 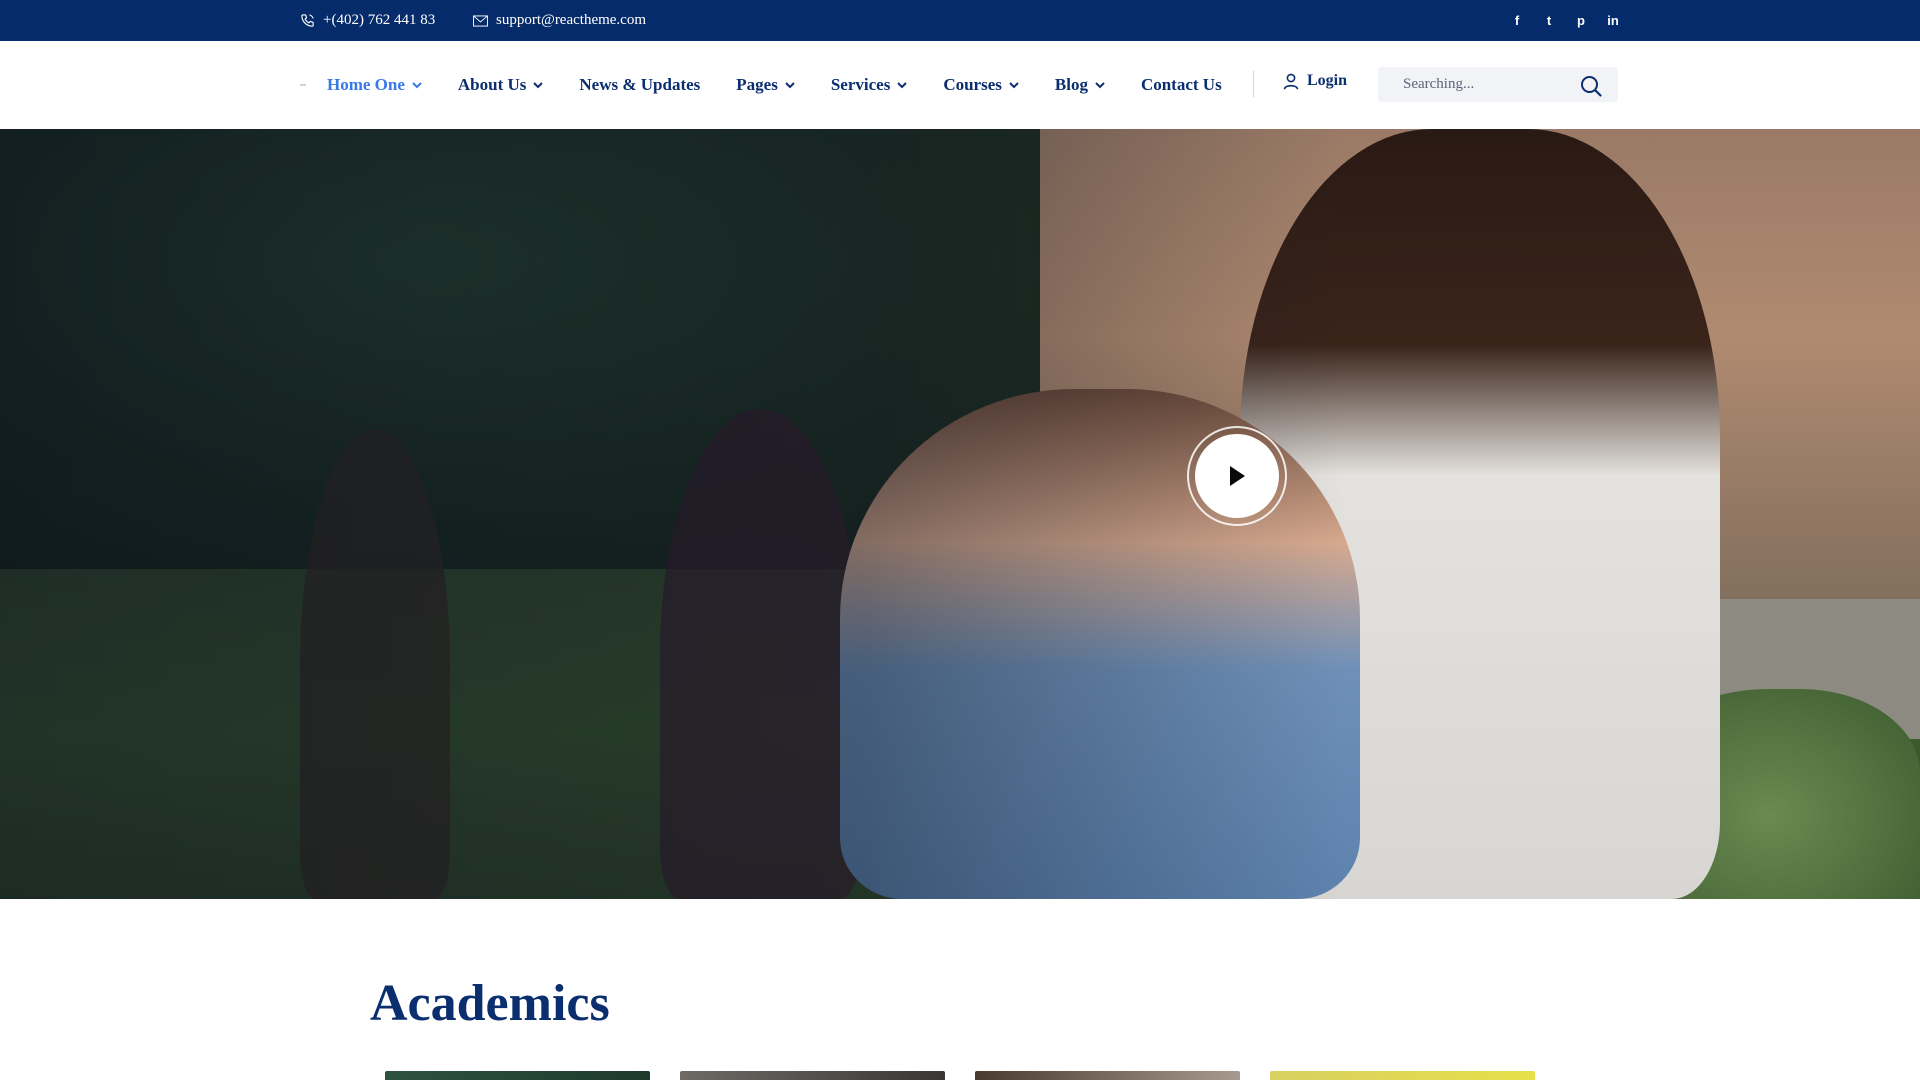 What do you see at coordinates (860, 84) in the screenshot?
I see `nav-item-label: Services` at bounding box center [860, 84].